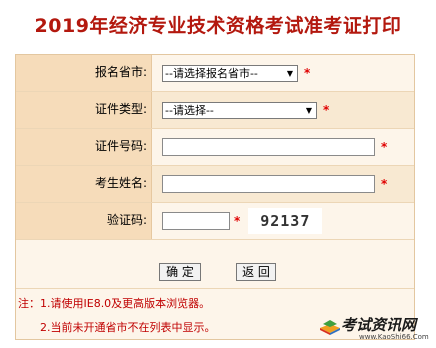 The width and height of the screenshot is (436, 348). I want to click on captcha-image: 92137, so click(285, 221).